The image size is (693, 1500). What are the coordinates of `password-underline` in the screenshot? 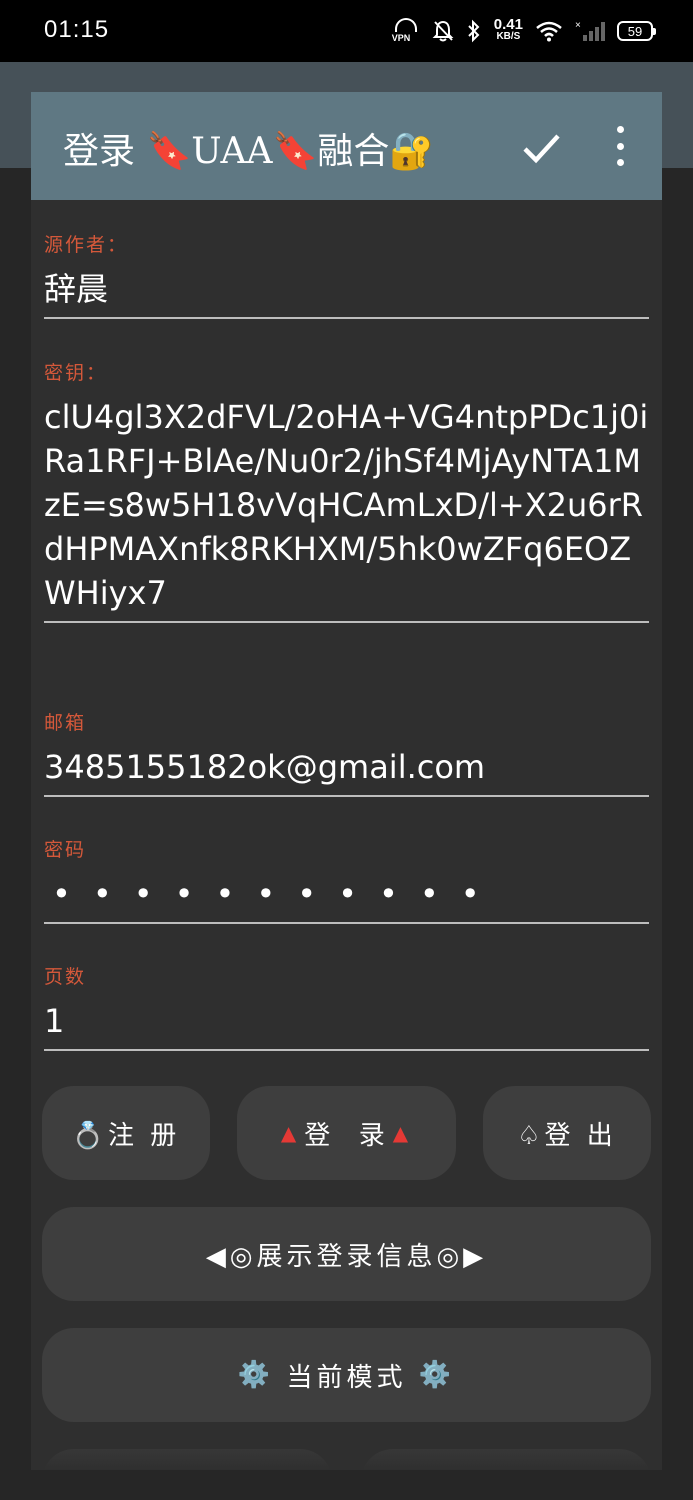 It's located at (346, 923).